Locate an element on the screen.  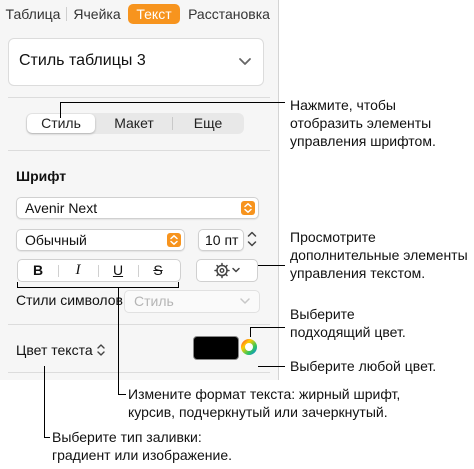
tab-table: Таблица is located at coordinates (33, 14).